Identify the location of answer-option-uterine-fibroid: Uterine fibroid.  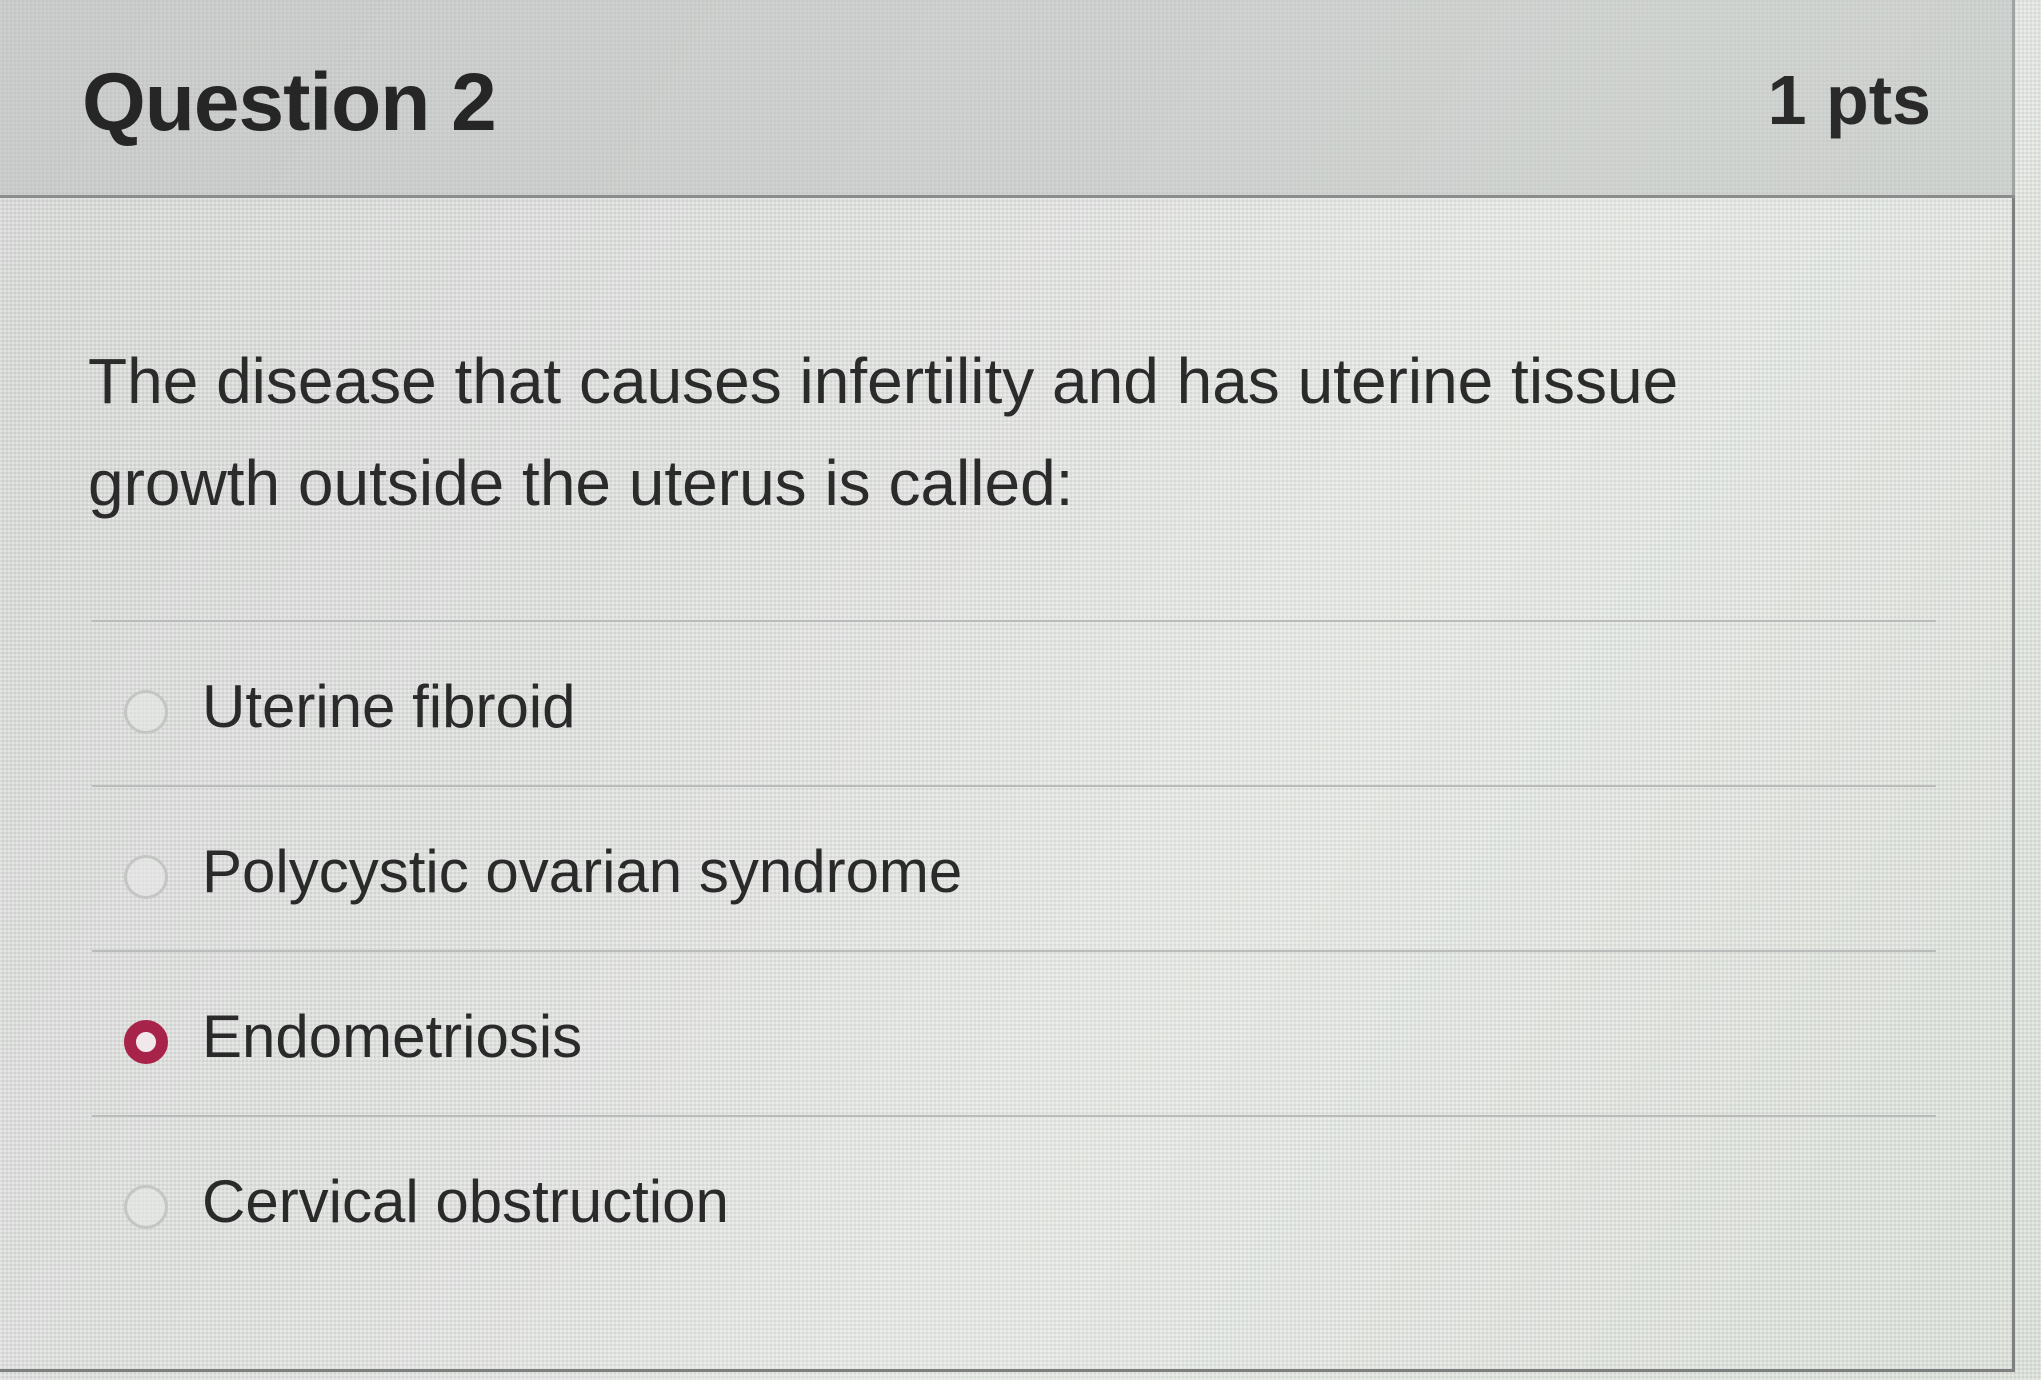
(1014, 702).